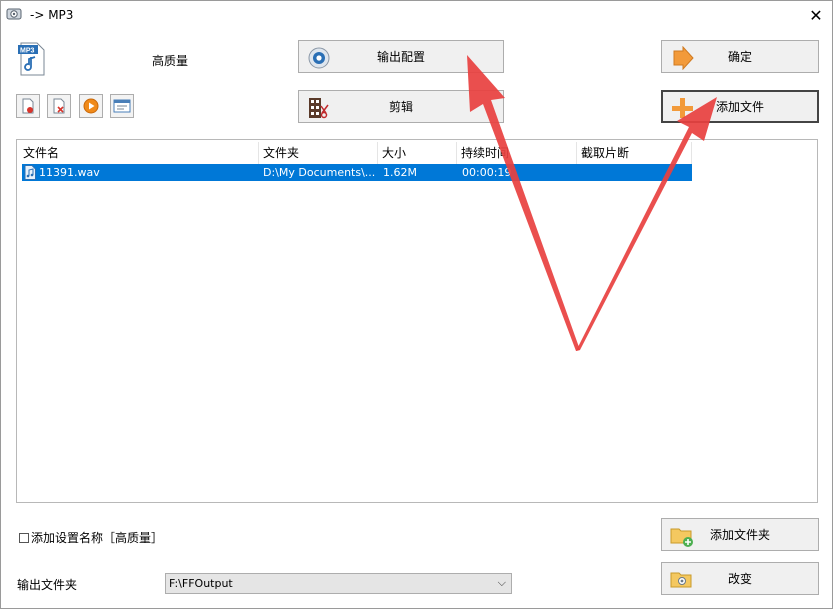 Image resolution: width=833 pixels, height=609 pixels. I want to click on clear-list-icon, so click(59, 106).